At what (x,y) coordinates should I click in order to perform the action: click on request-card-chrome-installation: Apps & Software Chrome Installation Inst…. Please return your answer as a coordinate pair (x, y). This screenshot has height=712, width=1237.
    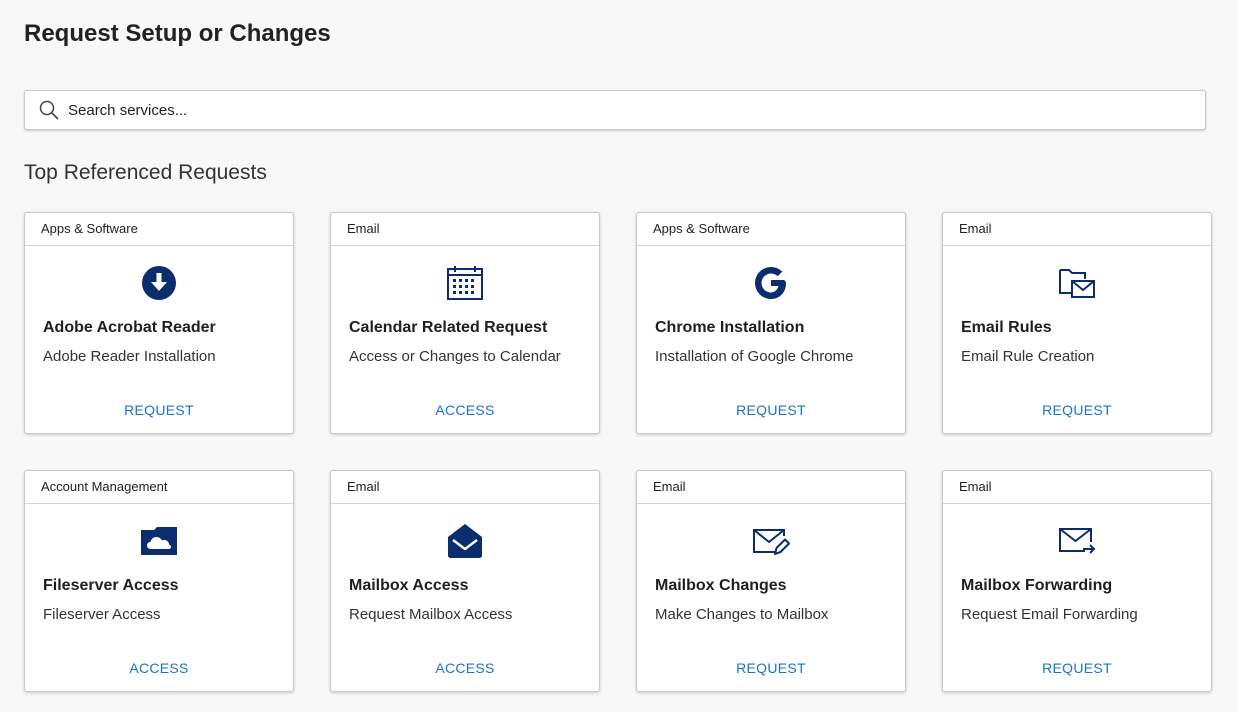
    Looking at the image, I should click on (771, 323).